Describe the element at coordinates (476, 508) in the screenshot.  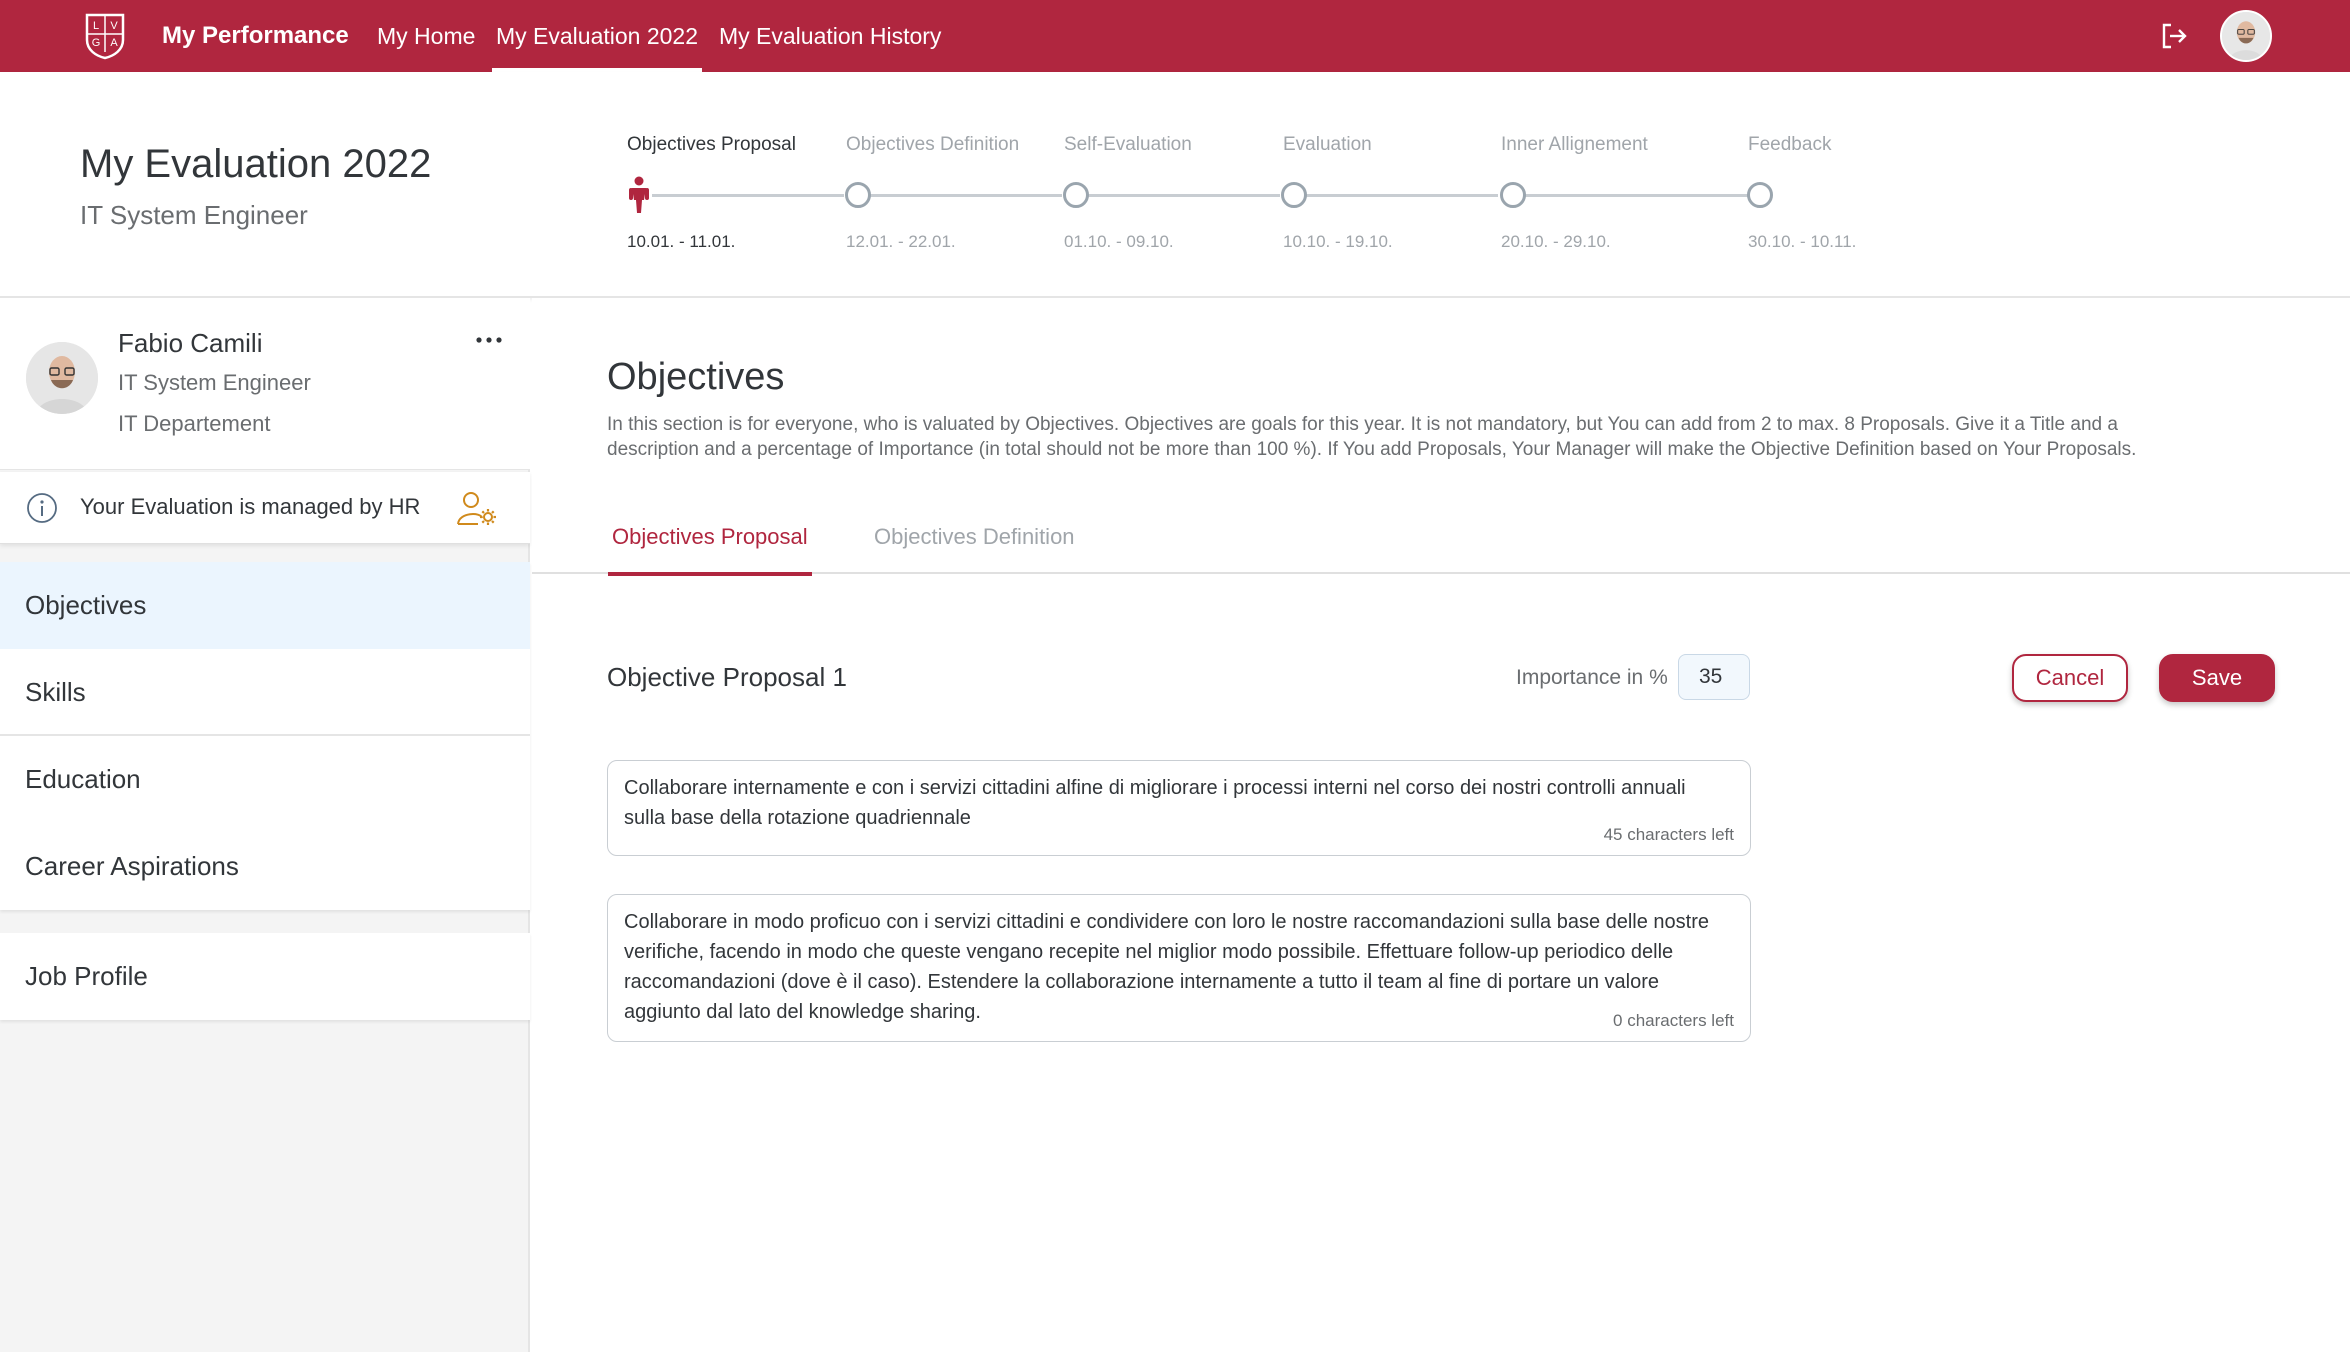
I see `hr-manager-settings-icon` at that location.